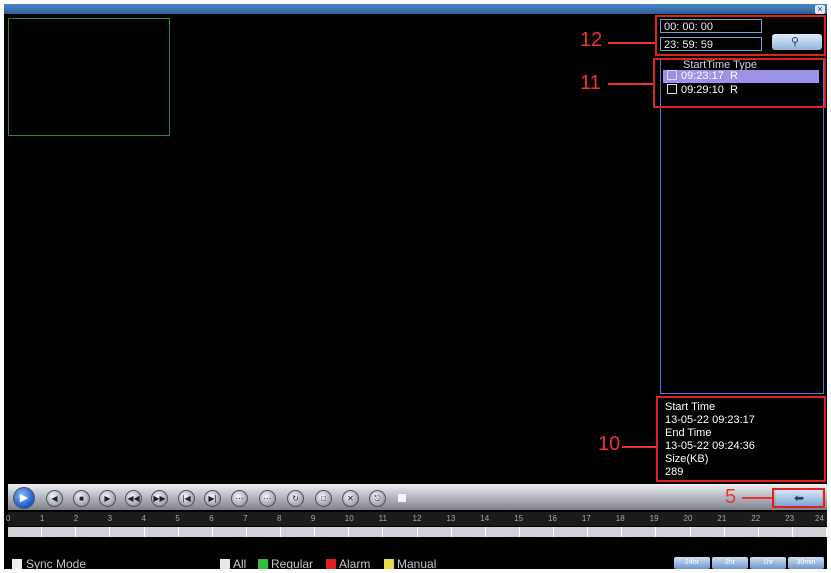 The height and width of the screenshot is (573, 831). I want to click on back-button: ⬅, so click(799, 498).